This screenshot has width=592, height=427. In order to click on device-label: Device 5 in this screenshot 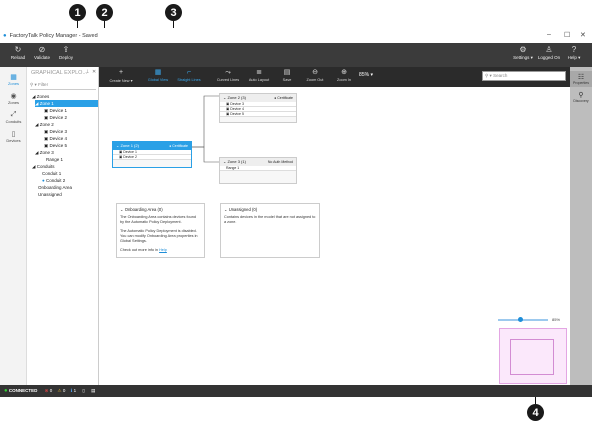, I will do `click(237, 114)`.